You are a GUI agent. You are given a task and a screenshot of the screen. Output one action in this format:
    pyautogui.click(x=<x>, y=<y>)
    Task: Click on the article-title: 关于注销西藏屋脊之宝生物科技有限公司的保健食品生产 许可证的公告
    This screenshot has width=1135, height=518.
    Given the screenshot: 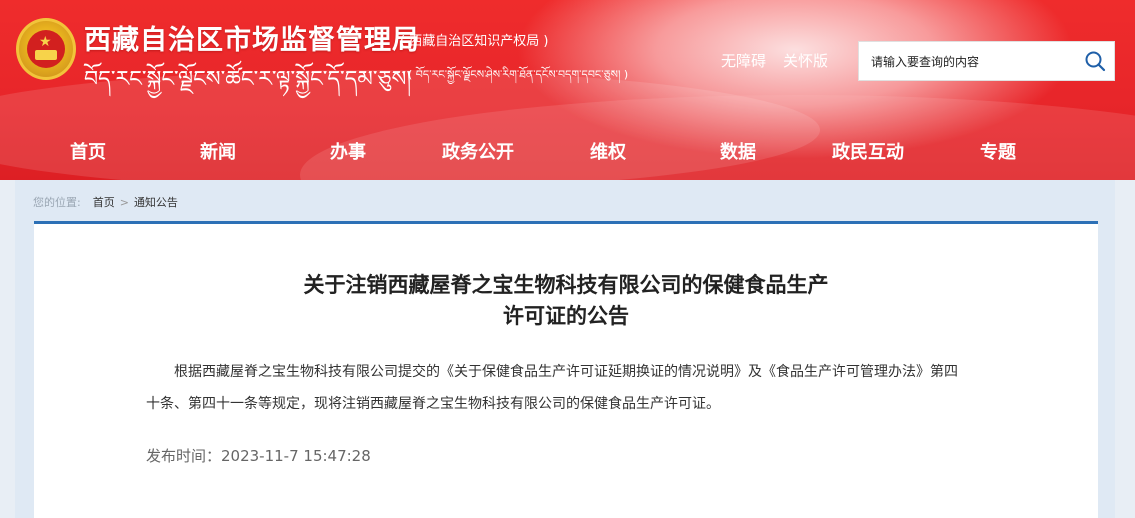 What is the action you would take?
    pyautogui.click(x=566, y=301)
    